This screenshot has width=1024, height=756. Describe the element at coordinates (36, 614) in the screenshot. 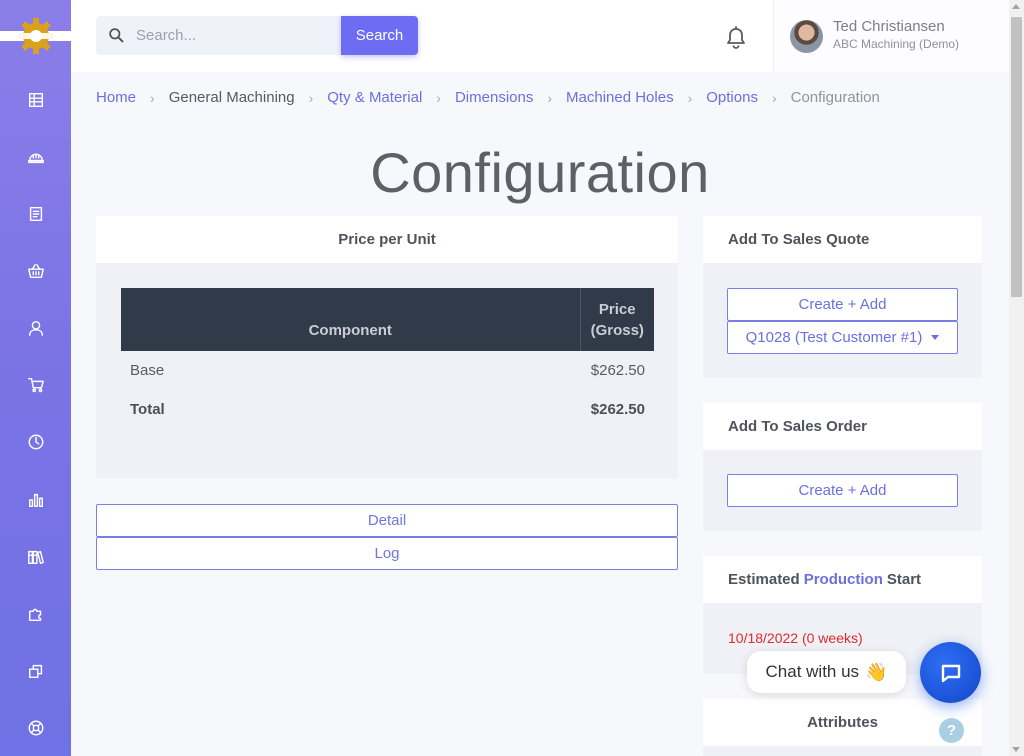

I see `puzzle-icon` at that location.